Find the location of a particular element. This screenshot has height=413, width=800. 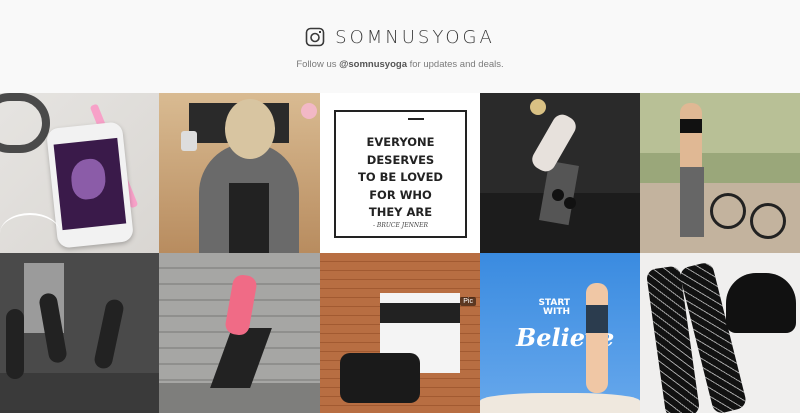

brand-row: SOMNUSYOGA is located at coordinates (400, 37).